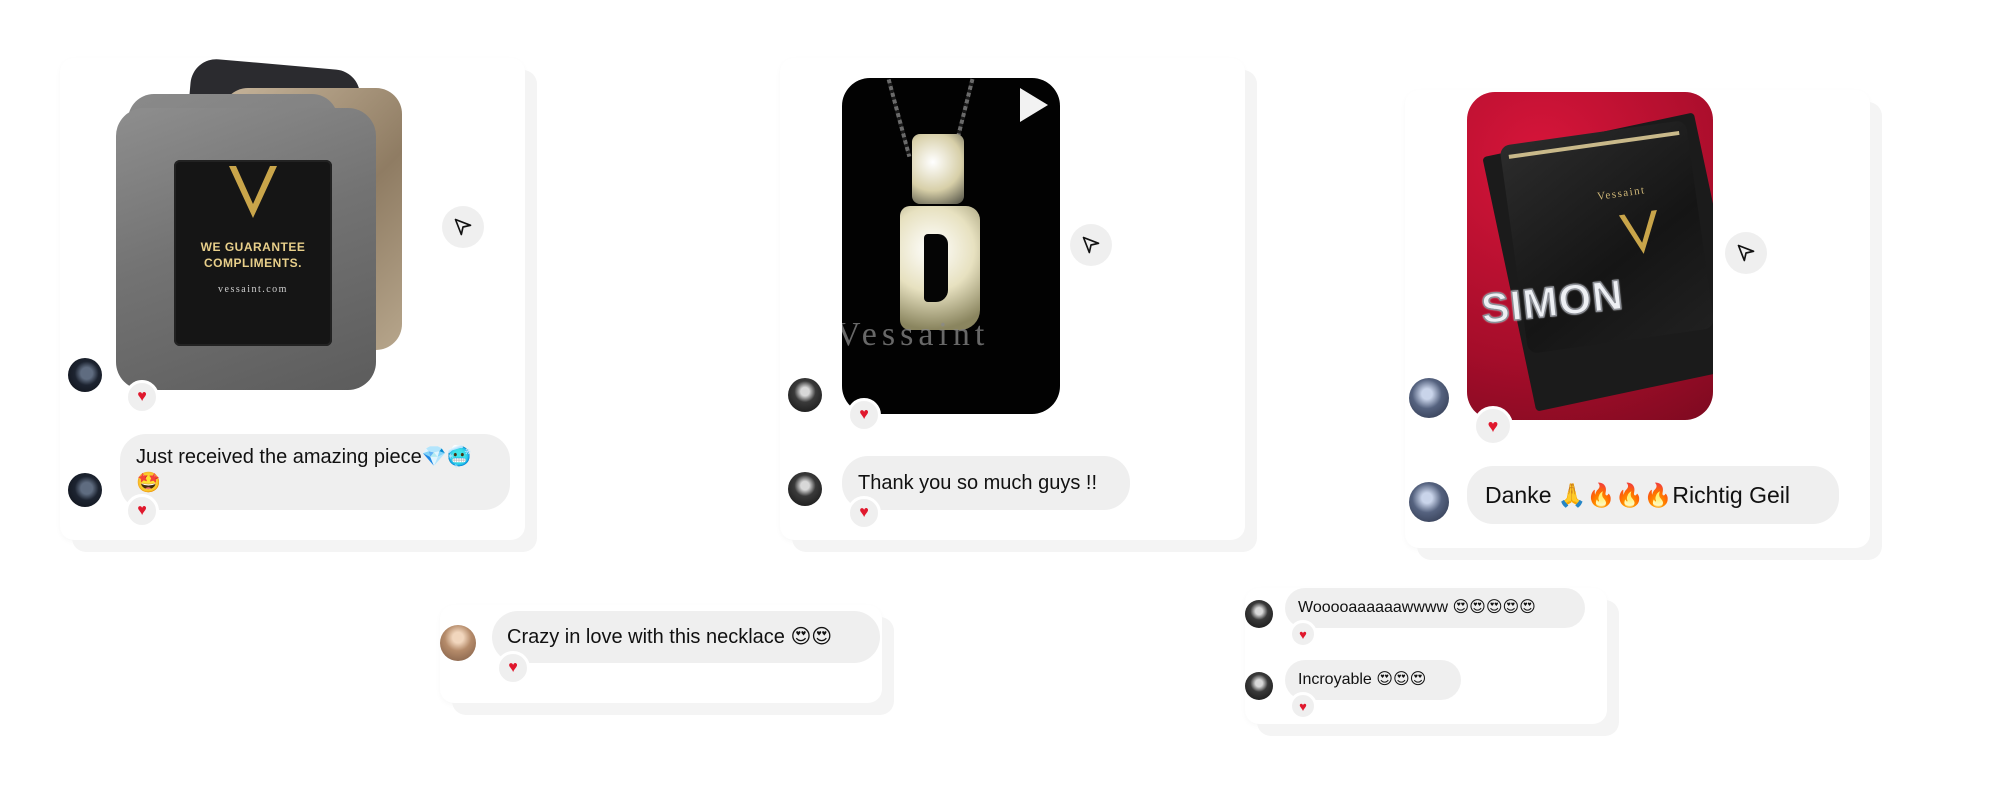 The width and height of the screenshot is (2000, 790). Describe the element at coordinates (978, 483) in the screenshot. I see `message-text: Thank you so much guys !!` at that location.